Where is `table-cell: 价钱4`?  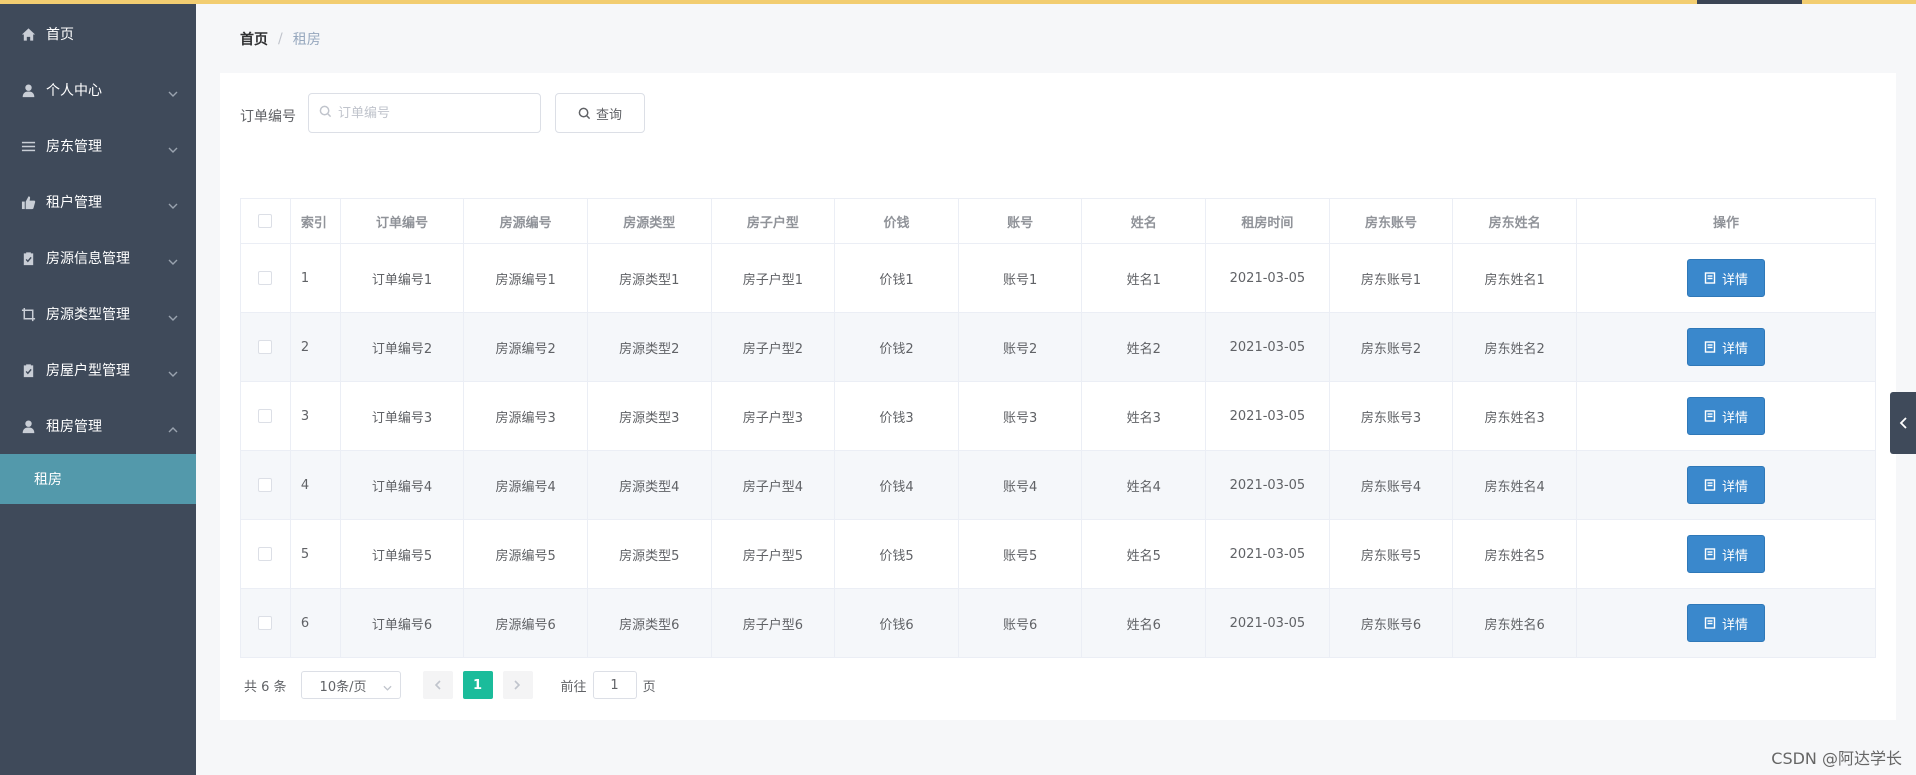
table-cell: 价钱4 is located at coordinates (897, 485).